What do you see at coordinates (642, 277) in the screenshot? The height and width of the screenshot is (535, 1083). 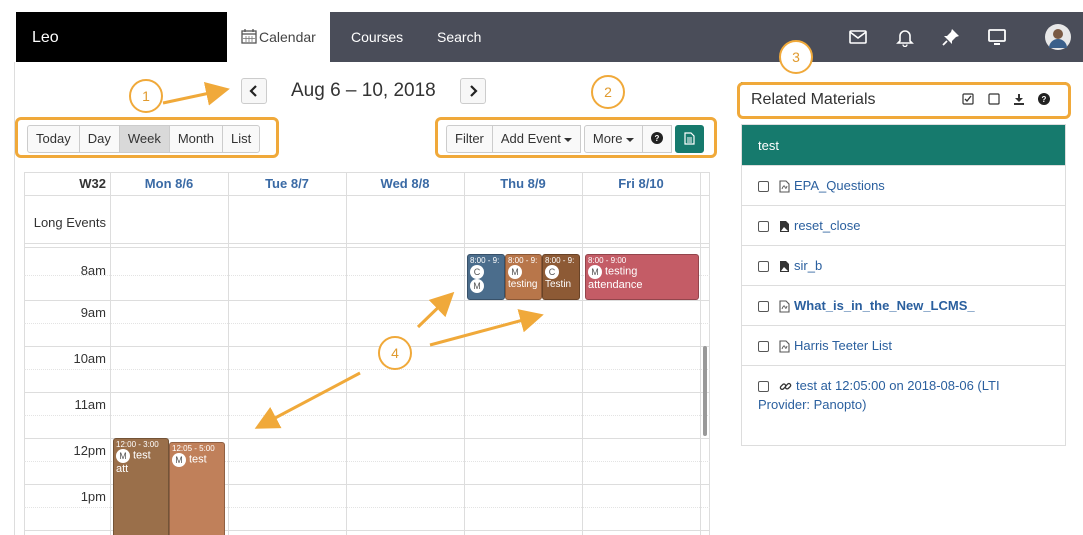 I see `calendar-event: 8:00 - 9:00 Mtesting attendance` at bounding box center [642, 277].